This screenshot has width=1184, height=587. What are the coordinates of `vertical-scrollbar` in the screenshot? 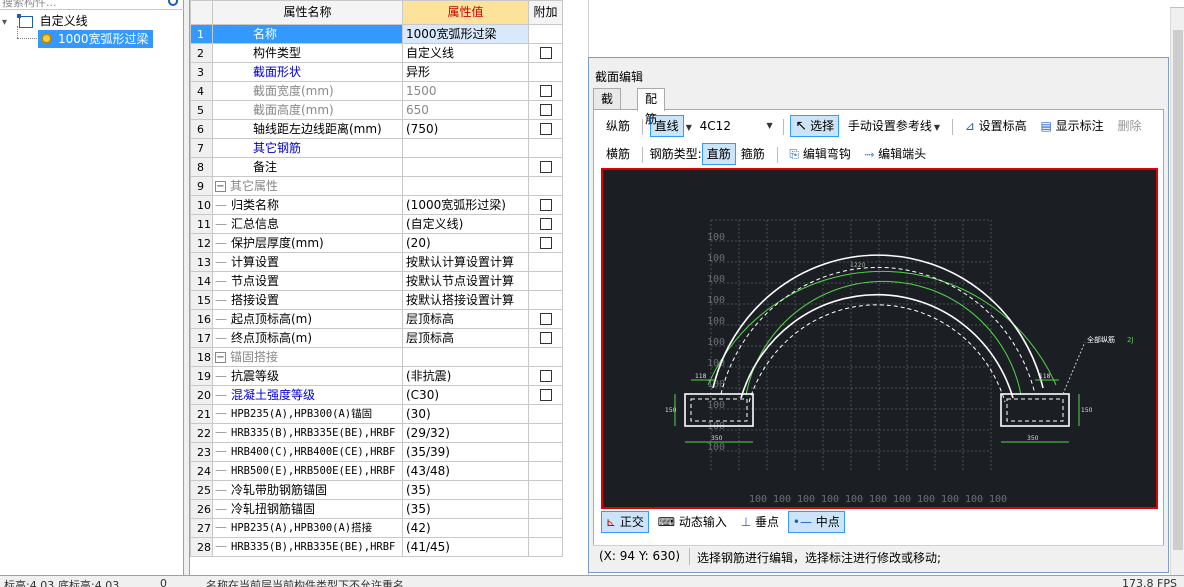 It's located at (1177, 291).